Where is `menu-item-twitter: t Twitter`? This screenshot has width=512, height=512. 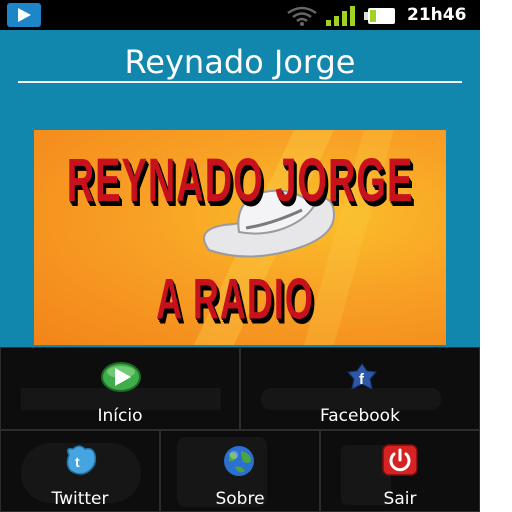 menu-item-twitter: t Twitter is located at coordinates (80, 471).